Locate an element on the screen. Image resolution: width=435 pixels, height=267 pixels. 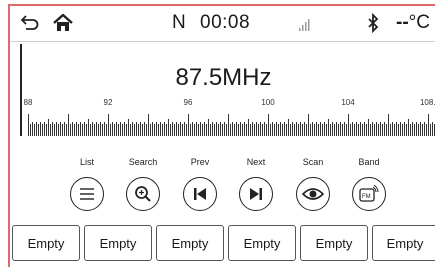
band-button: Band FM is located at coordinates (369, 185).